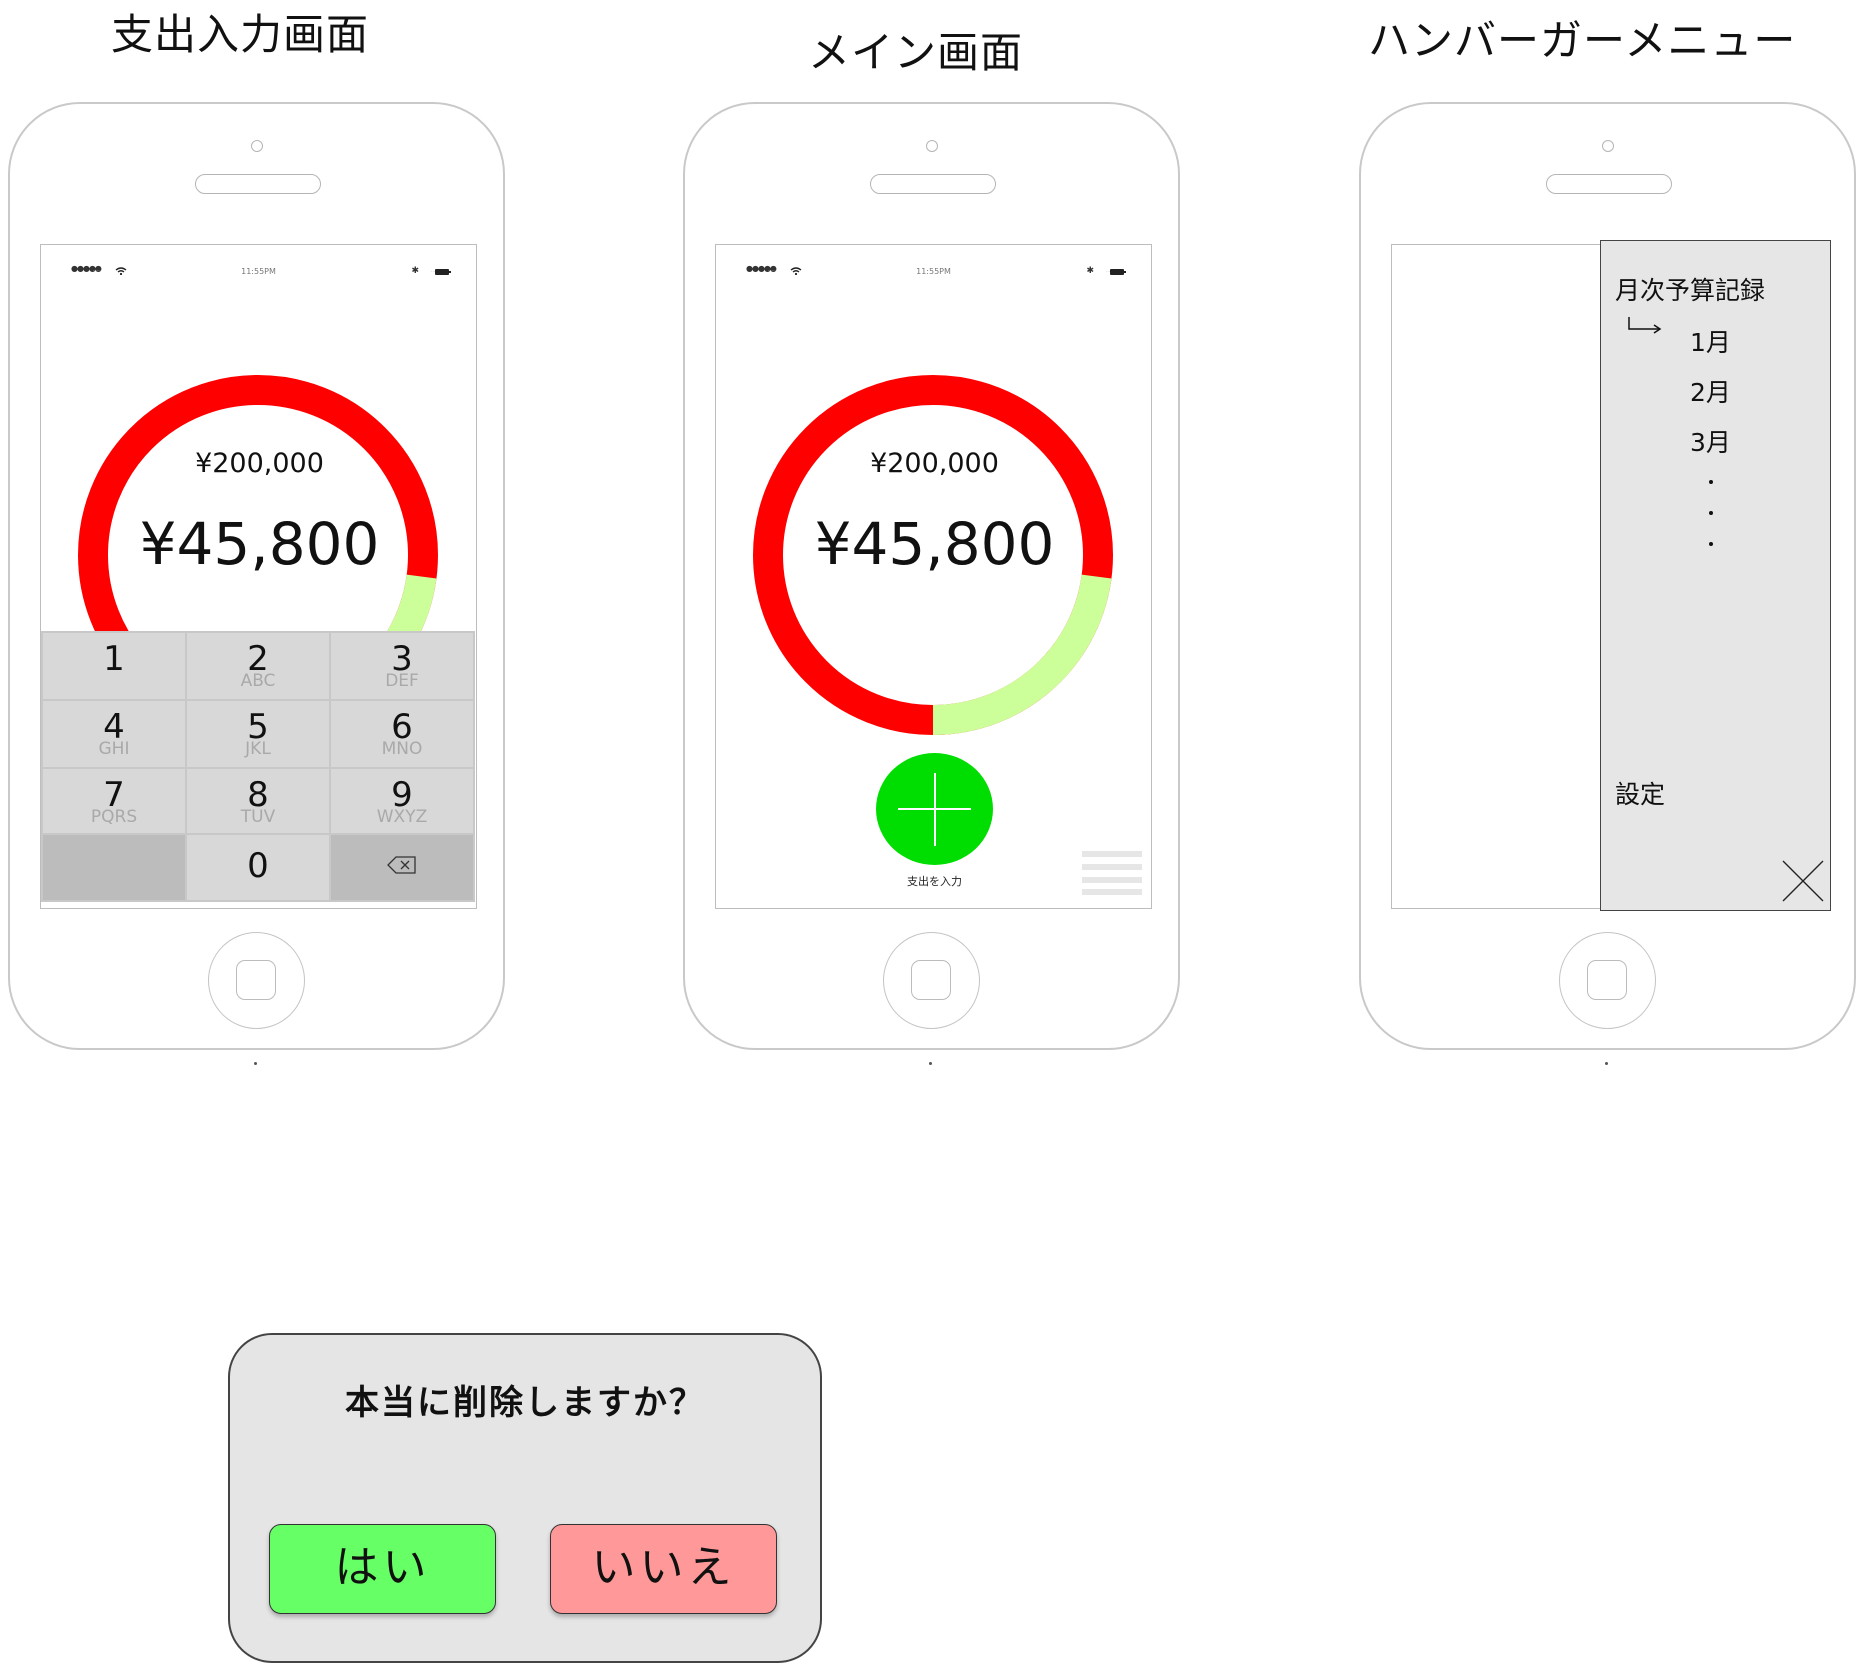 This screenshot has width=1864, height=1670. What do you see at coordinates (1690, 290) in the screenshot?
I see `monthly-budget-heading: 月次予算記録` at bounding box center [1690, 290].